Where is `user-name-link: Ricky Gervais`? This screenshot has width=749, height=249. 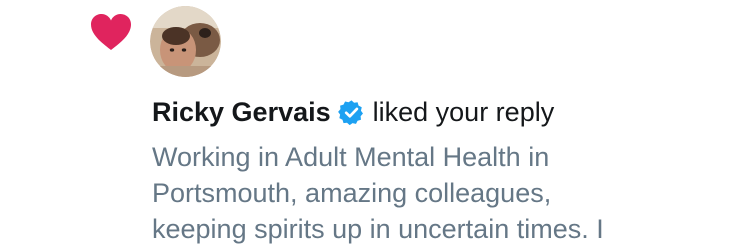
user-name-link: Ricky Gervais is located at coordinates (241, 112).